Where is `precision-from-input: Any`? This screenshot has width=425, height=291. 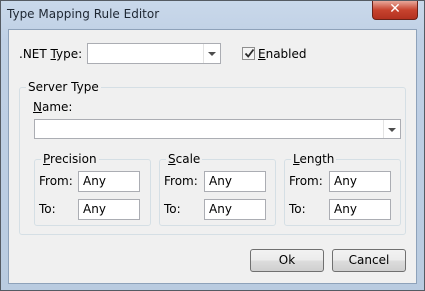
precision-from-input: Any is located at coordinates (109, 181).